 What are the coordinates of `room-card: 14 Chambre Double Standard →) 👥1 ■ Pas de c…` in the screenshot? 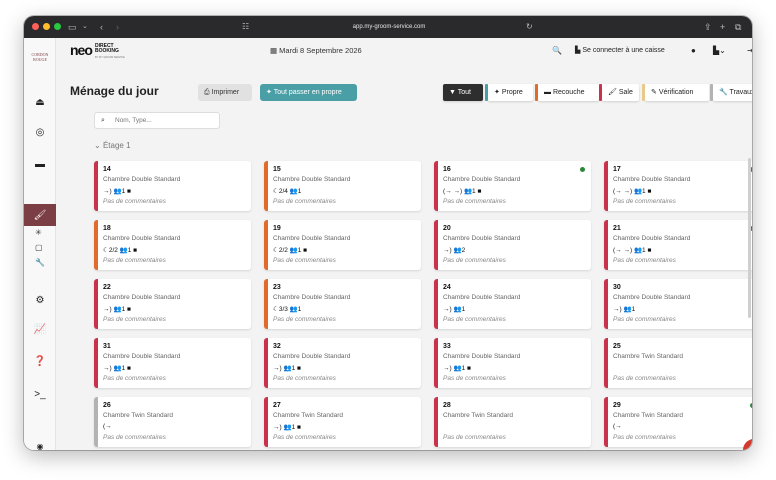 It's located at (172, 186).